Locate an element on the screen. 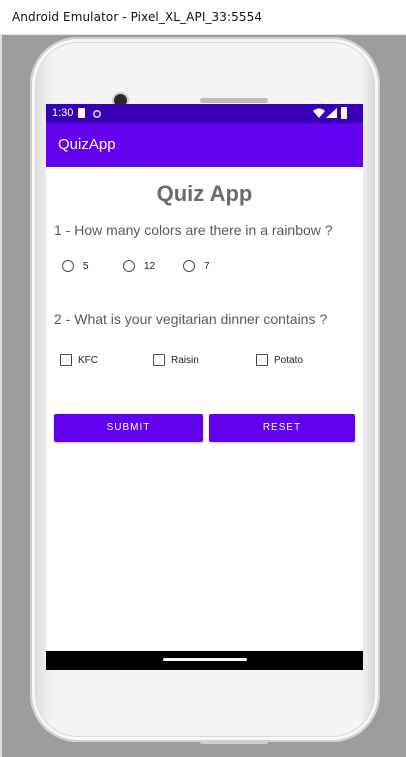  quiz-heading: Quiz App is located at coordinates (204, 193).